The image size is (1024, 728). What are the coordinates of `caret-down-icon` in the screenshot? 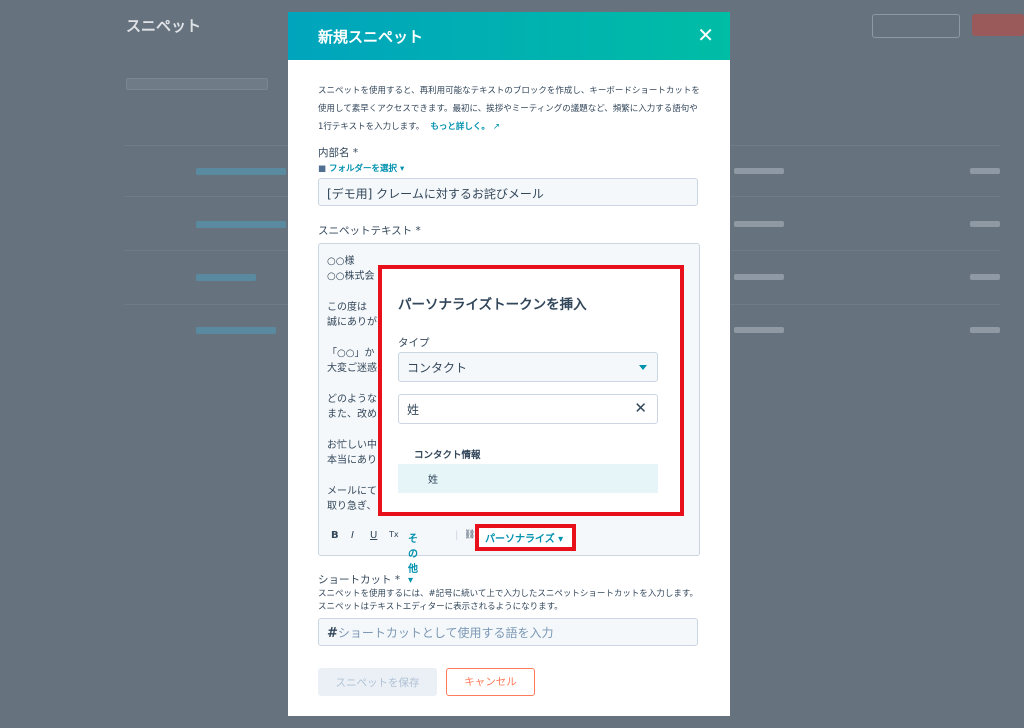 It's located at (643, 367).